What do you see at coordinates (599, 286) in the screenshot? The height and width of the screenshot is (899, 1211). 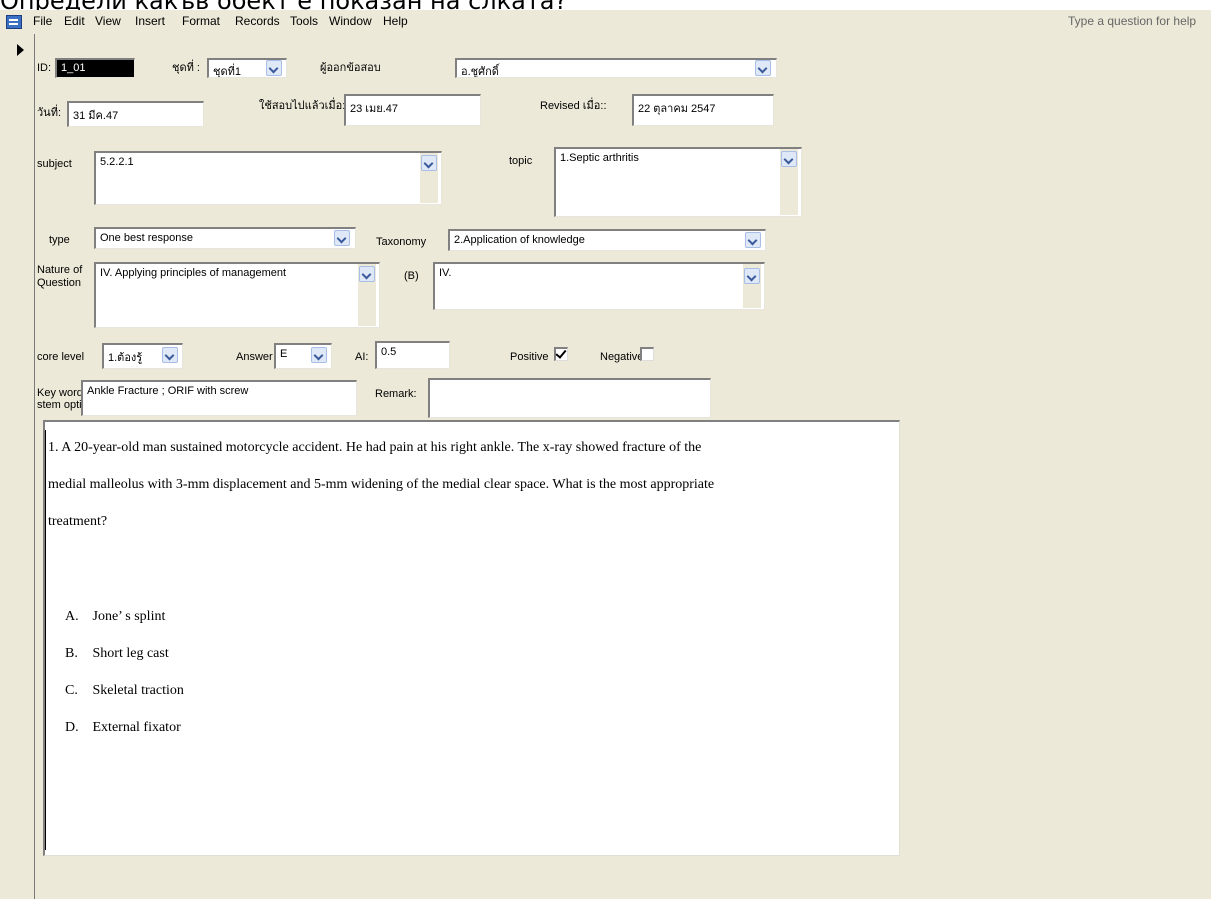 I see `b-combo: IV.` at bounding box center [599, 286].